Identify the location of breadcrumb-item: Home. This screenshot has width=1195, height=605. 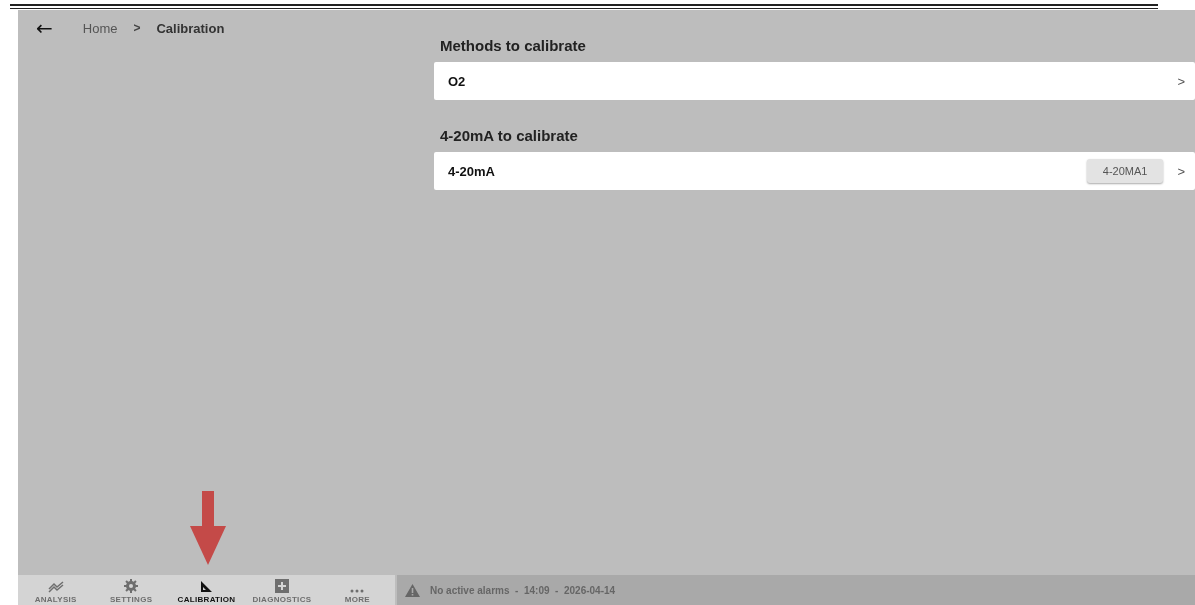
(100, 28).